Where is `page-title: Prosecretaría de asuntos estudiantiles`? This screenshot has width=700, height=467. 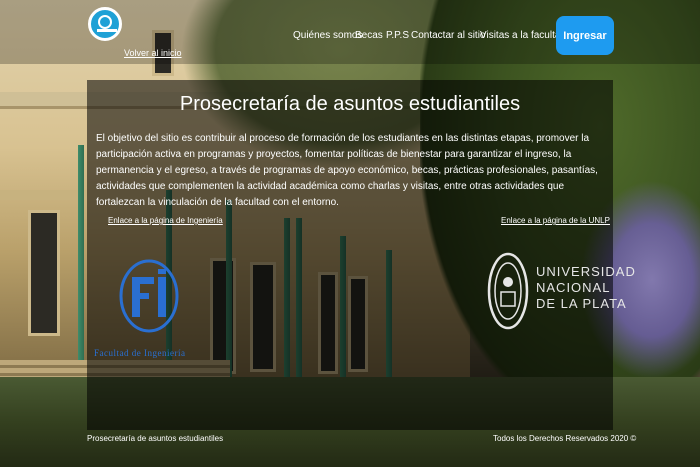 page-title: Prosecretaría de asuntos estudiantiles is located at coordinates (350, 104).